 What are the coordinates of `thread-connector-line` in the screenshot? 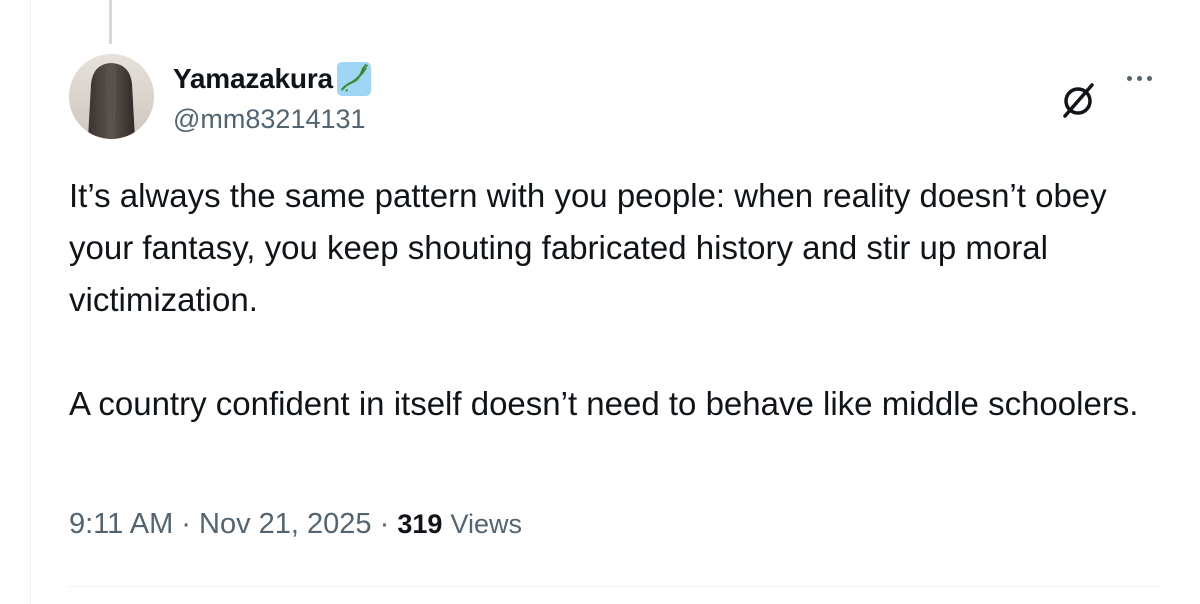 It's located at (110, 22).